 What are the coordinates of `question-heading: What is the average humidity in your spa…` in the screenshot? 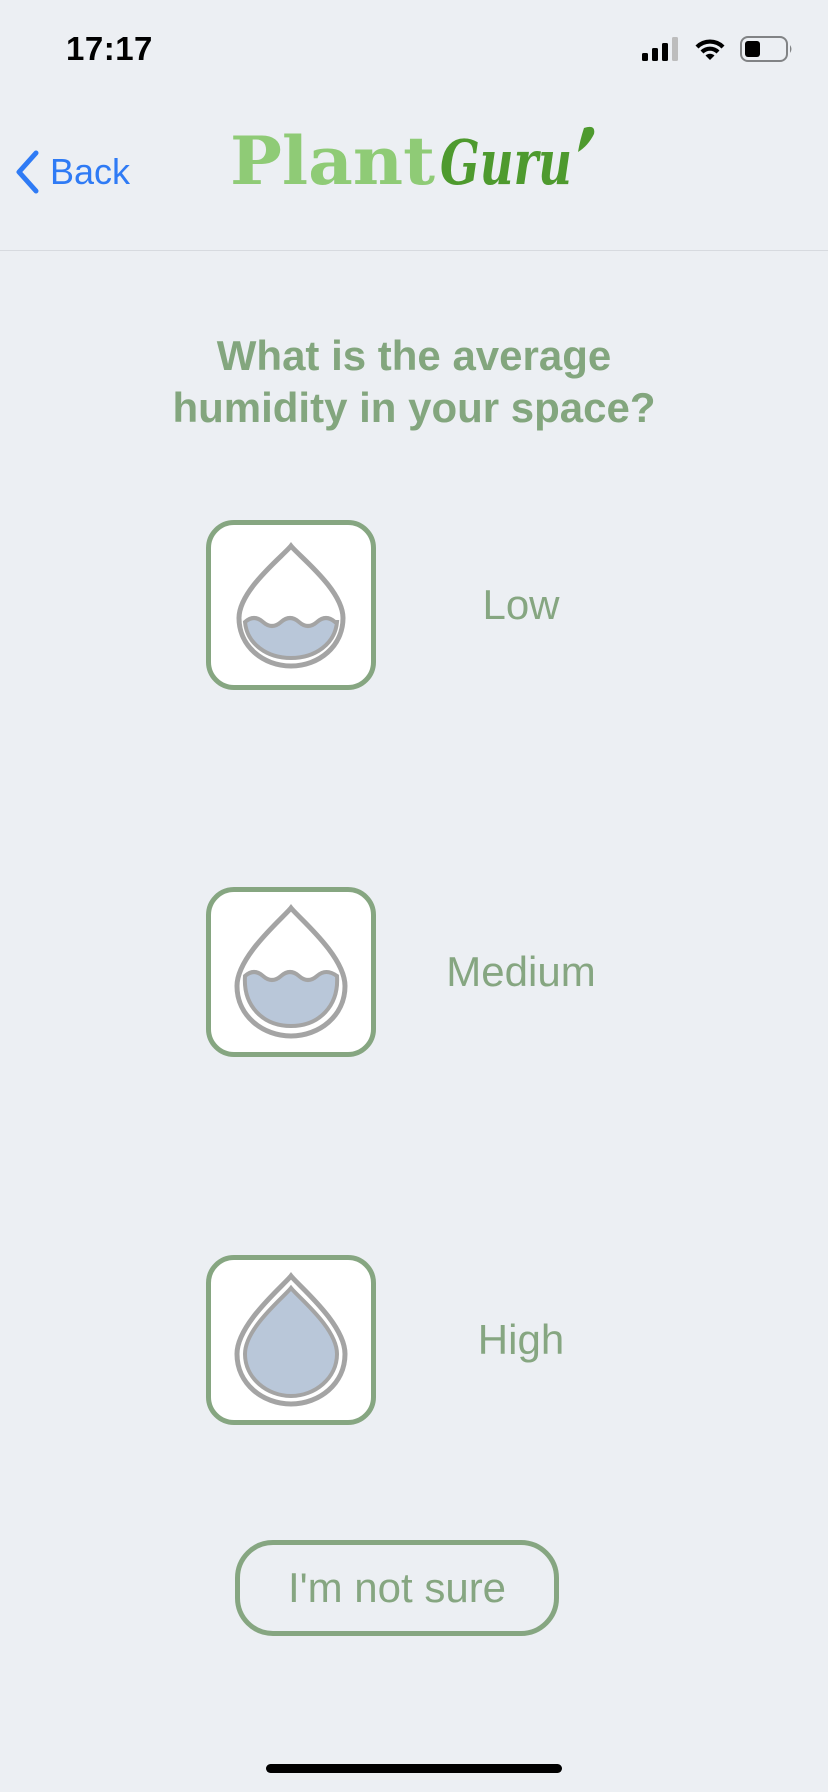 It's located at (414, 382).